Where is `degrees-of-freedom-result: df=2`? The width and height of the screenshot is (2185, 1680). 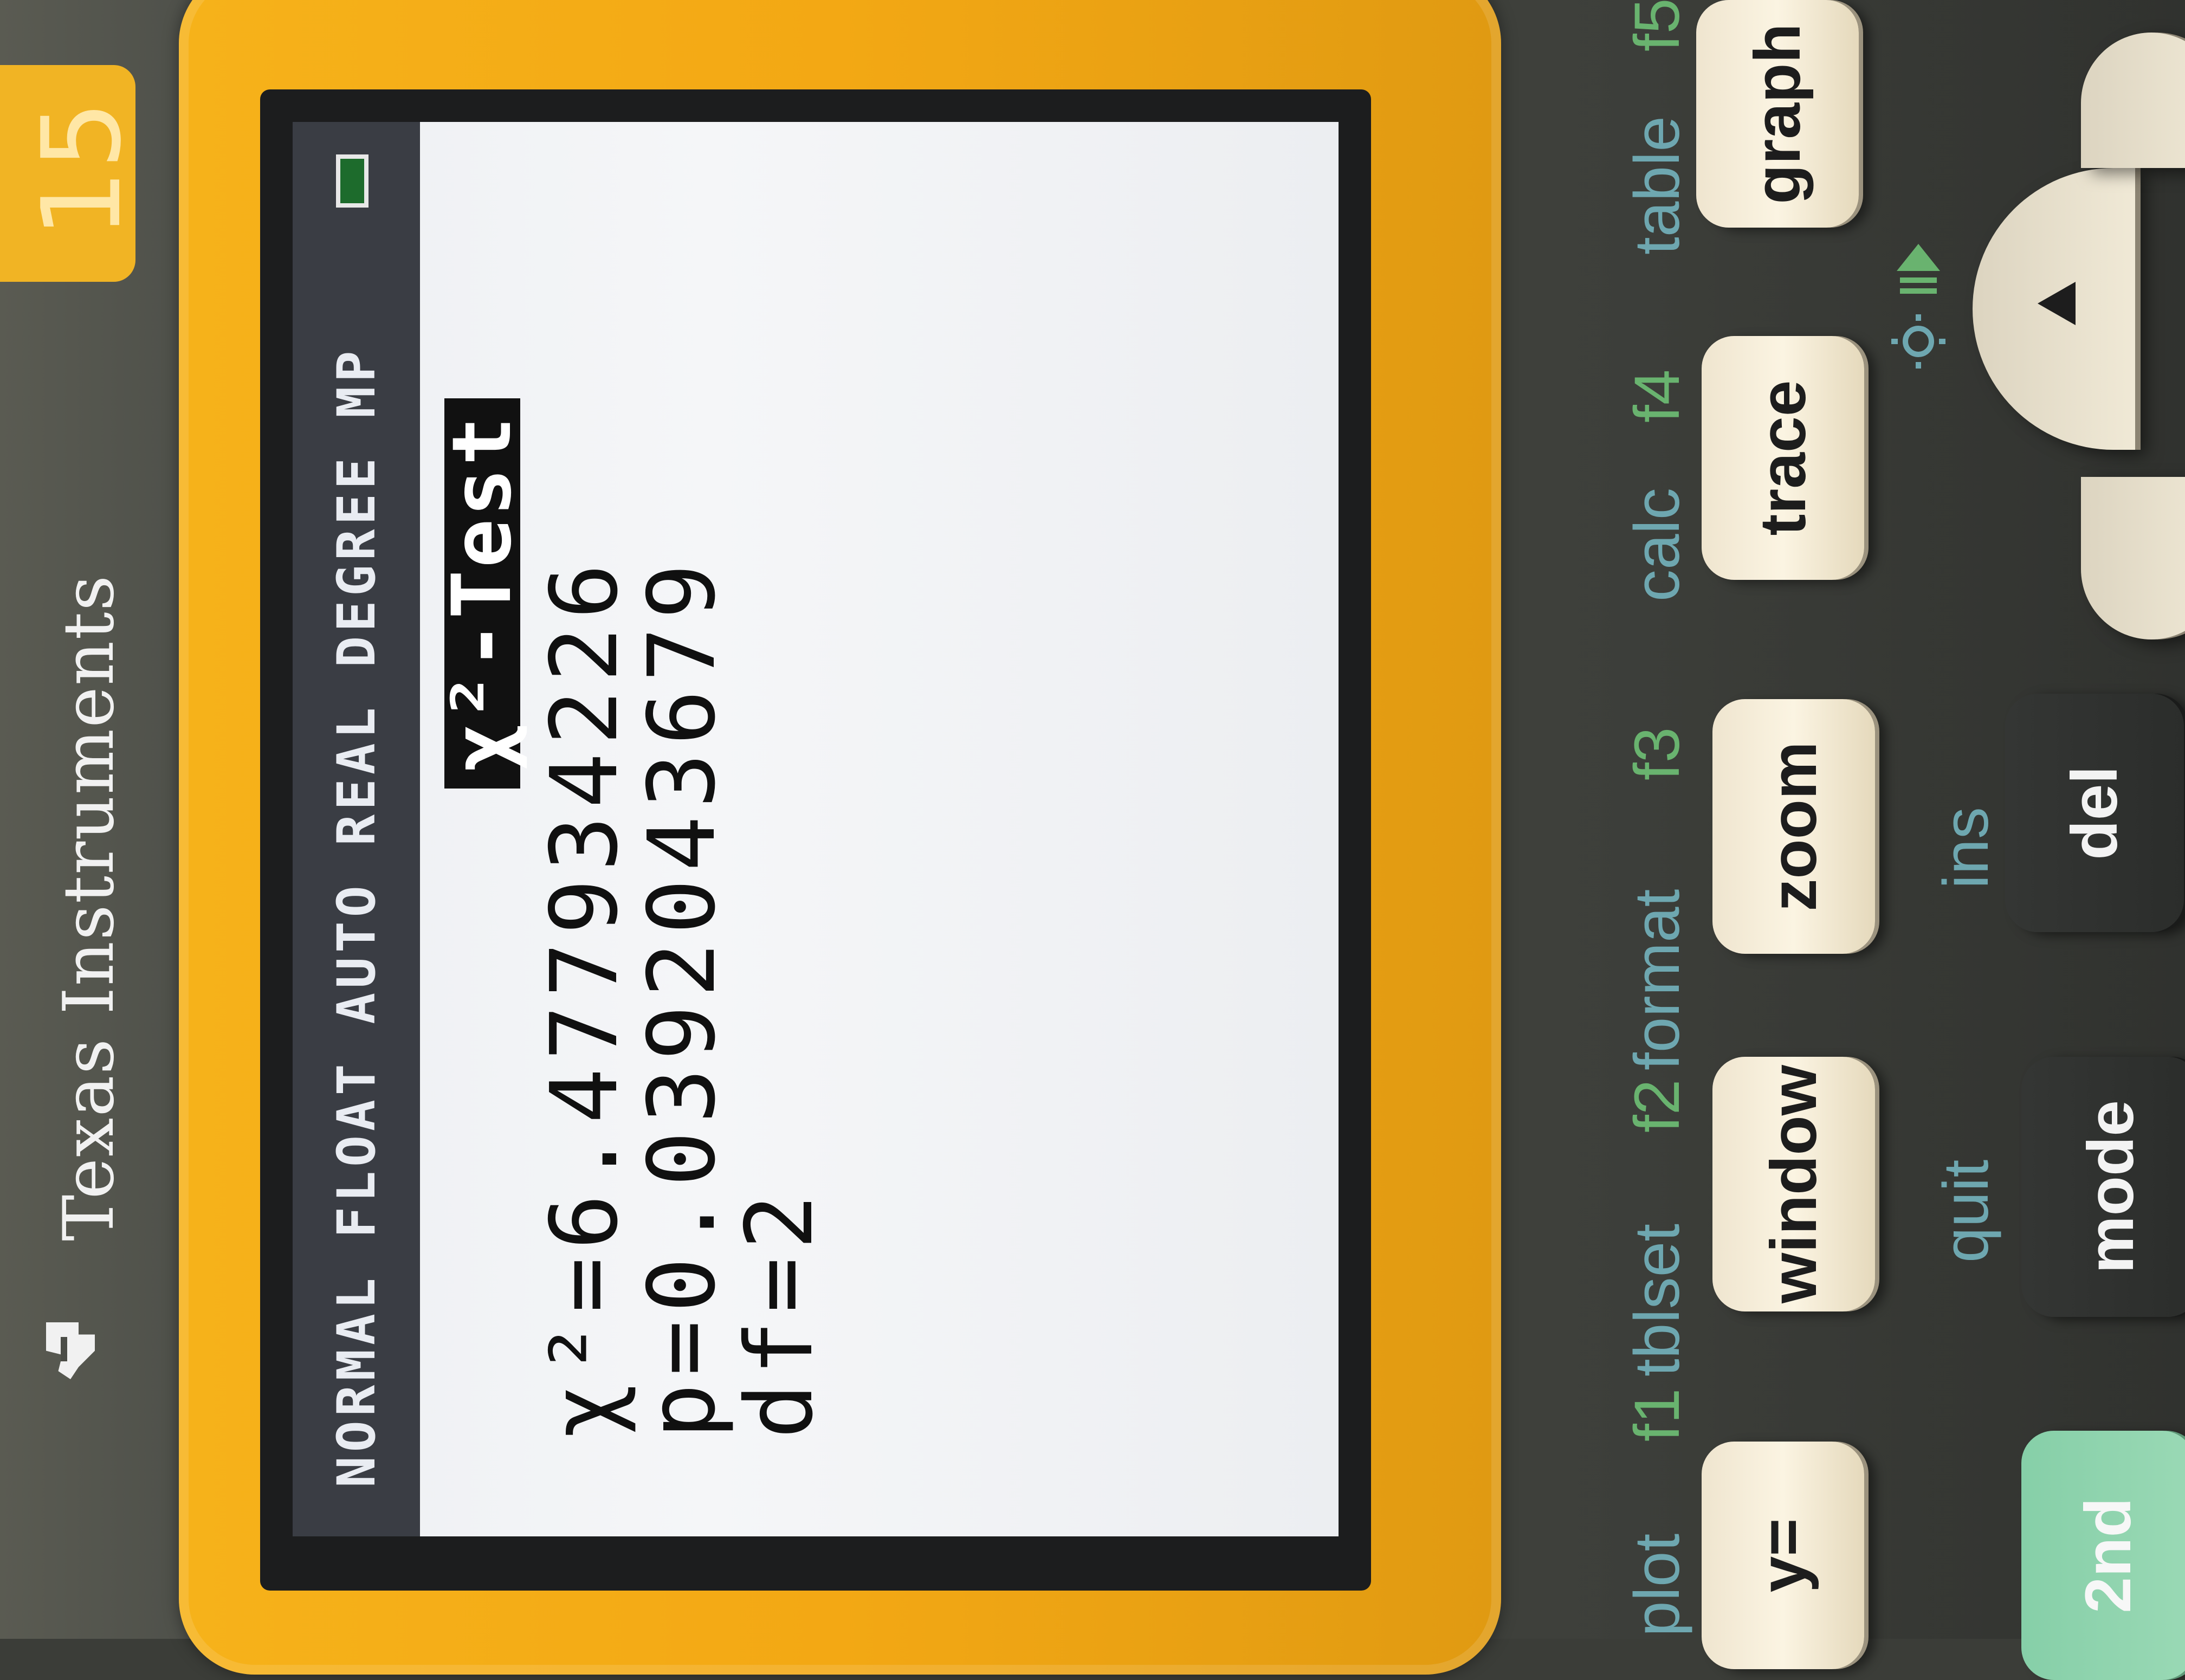 degrees-of-freedom-result: df=2 is located at coordinates (779, 1313).